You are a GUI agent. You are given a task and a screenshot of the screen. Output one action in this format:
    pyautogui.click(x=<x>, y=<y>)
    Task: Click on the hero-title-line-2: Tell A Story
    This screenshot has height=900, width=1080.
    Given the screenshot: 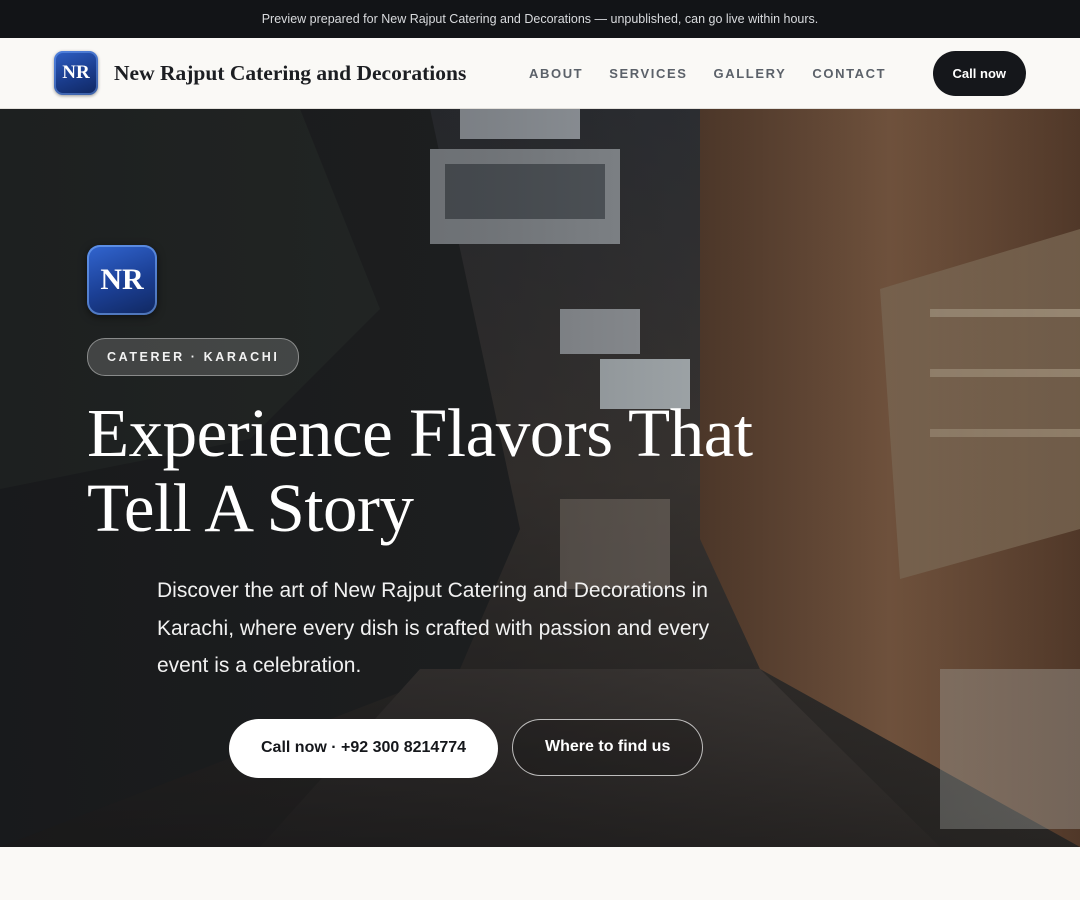 What is the action you would take?
    pyautogui.click(x=250, y=508)
    